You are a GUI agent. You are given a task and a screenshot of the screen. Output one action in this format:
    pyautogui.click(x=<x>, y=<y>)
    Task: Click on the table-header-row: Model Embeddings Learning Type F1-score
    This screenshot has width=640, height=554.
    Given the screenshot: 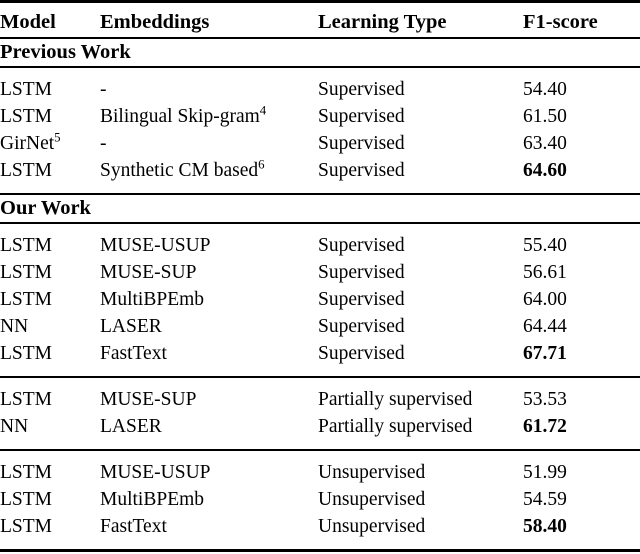 What is the action you would take?
    pyautogui.click(x=320, y=20)
    